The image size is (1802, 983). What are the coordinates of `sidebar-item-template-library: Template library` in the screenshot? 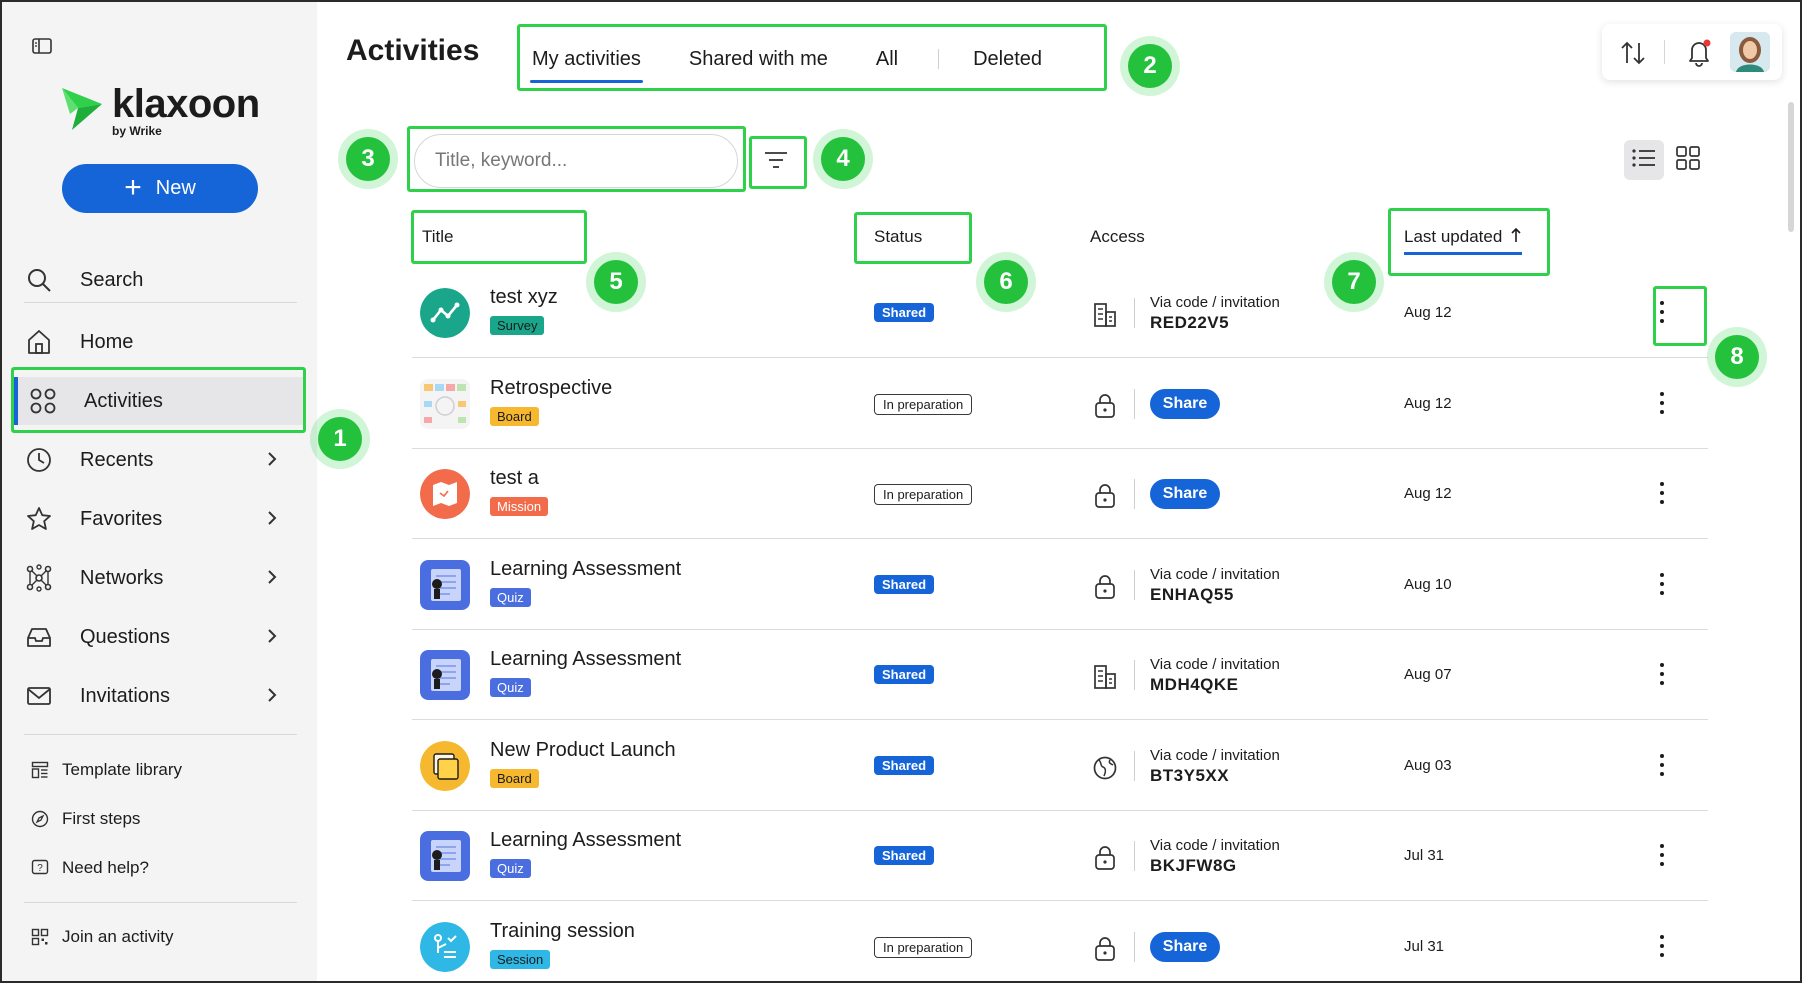 It's located at (106, 770).